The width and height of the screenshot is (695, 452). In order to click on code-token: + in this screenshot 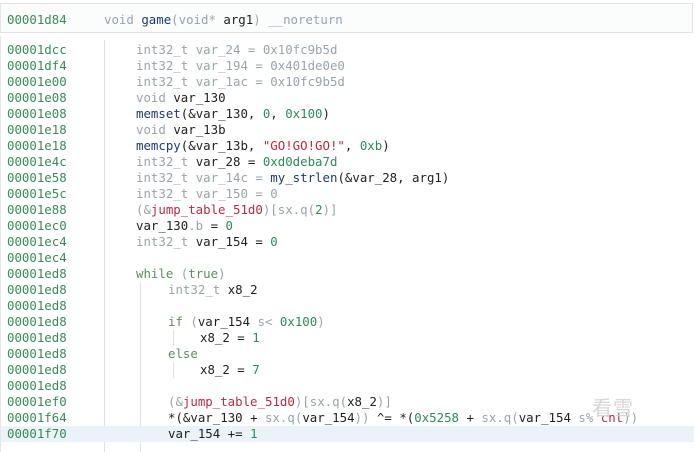, I will do `click(254, 417)`.